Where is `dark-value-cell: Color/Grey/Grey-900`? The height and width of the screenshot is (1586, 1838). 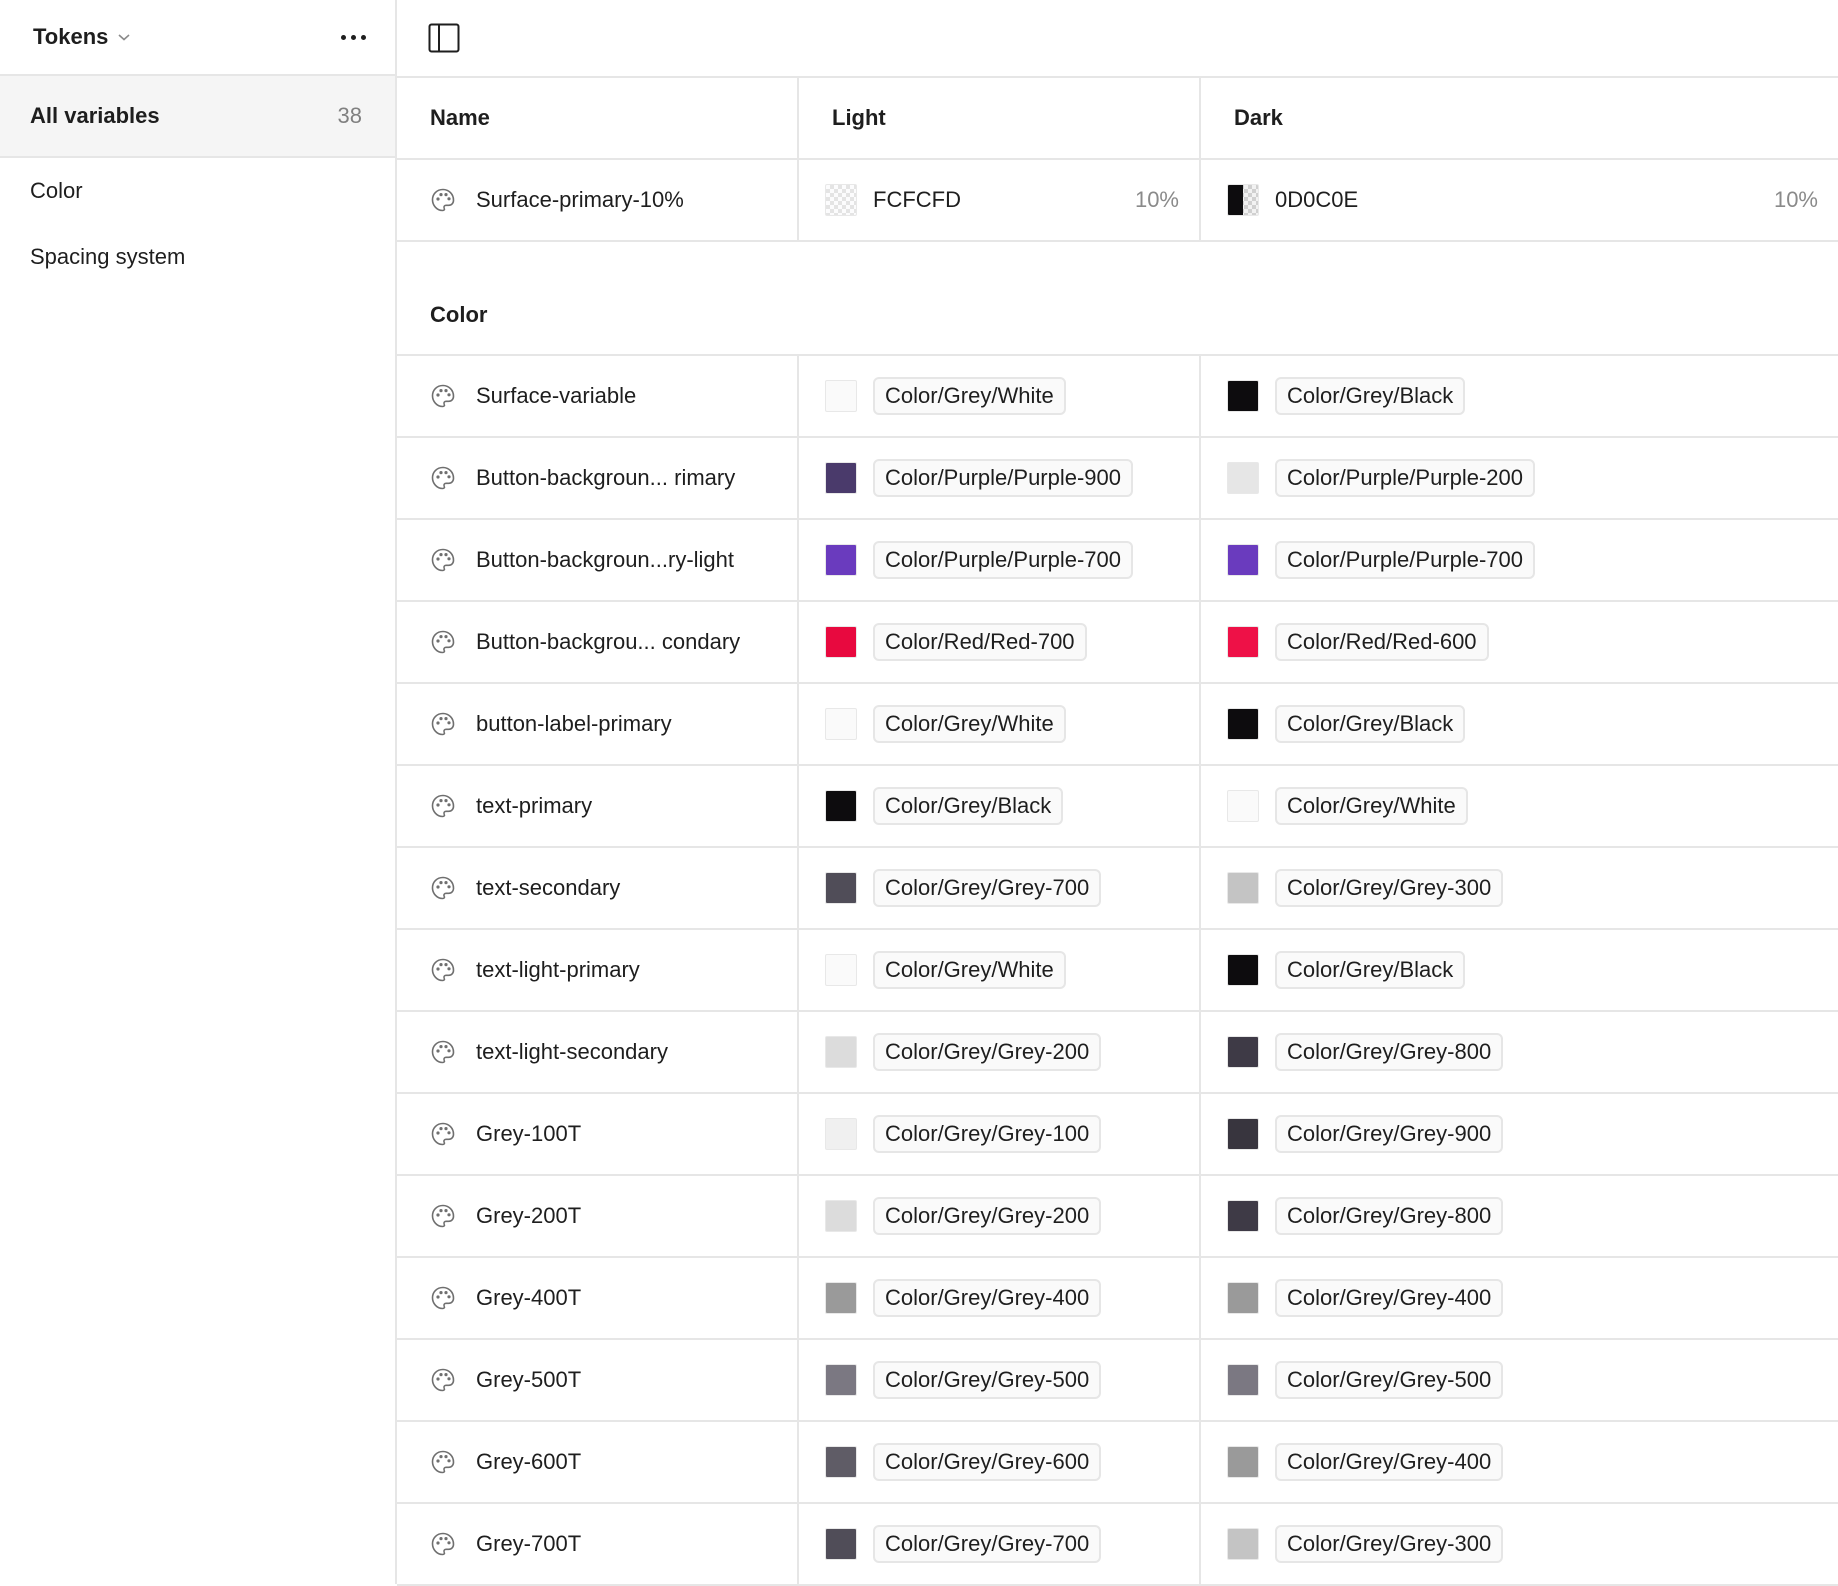
dark-value-cell: Color/Grey/Grey-900 is located at coordinates (1519, 1134).